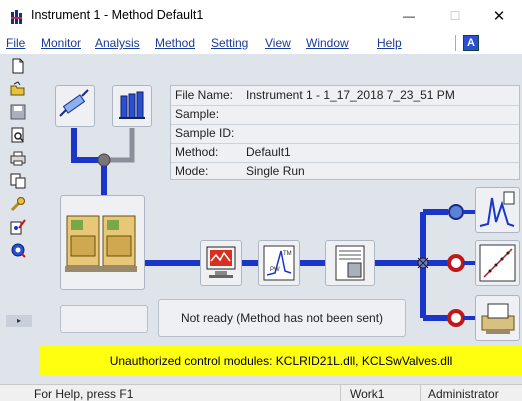  What do you see at coordinates (367, 394) in the screenshot?
I see `status-workspace: Work1` at bounding box center [367, 394].